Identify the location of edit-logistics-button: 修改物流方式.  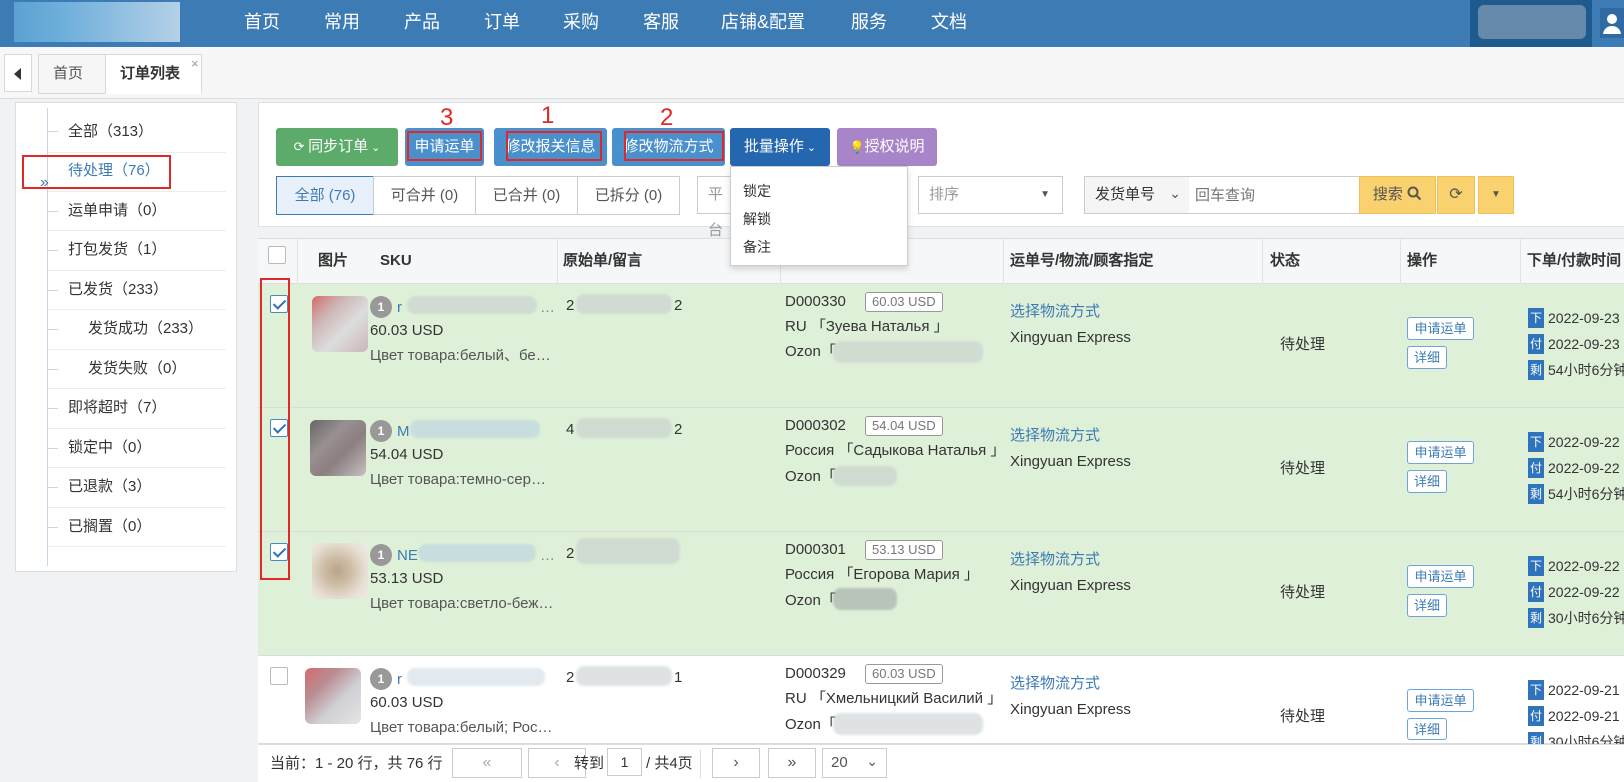
(668, 147).